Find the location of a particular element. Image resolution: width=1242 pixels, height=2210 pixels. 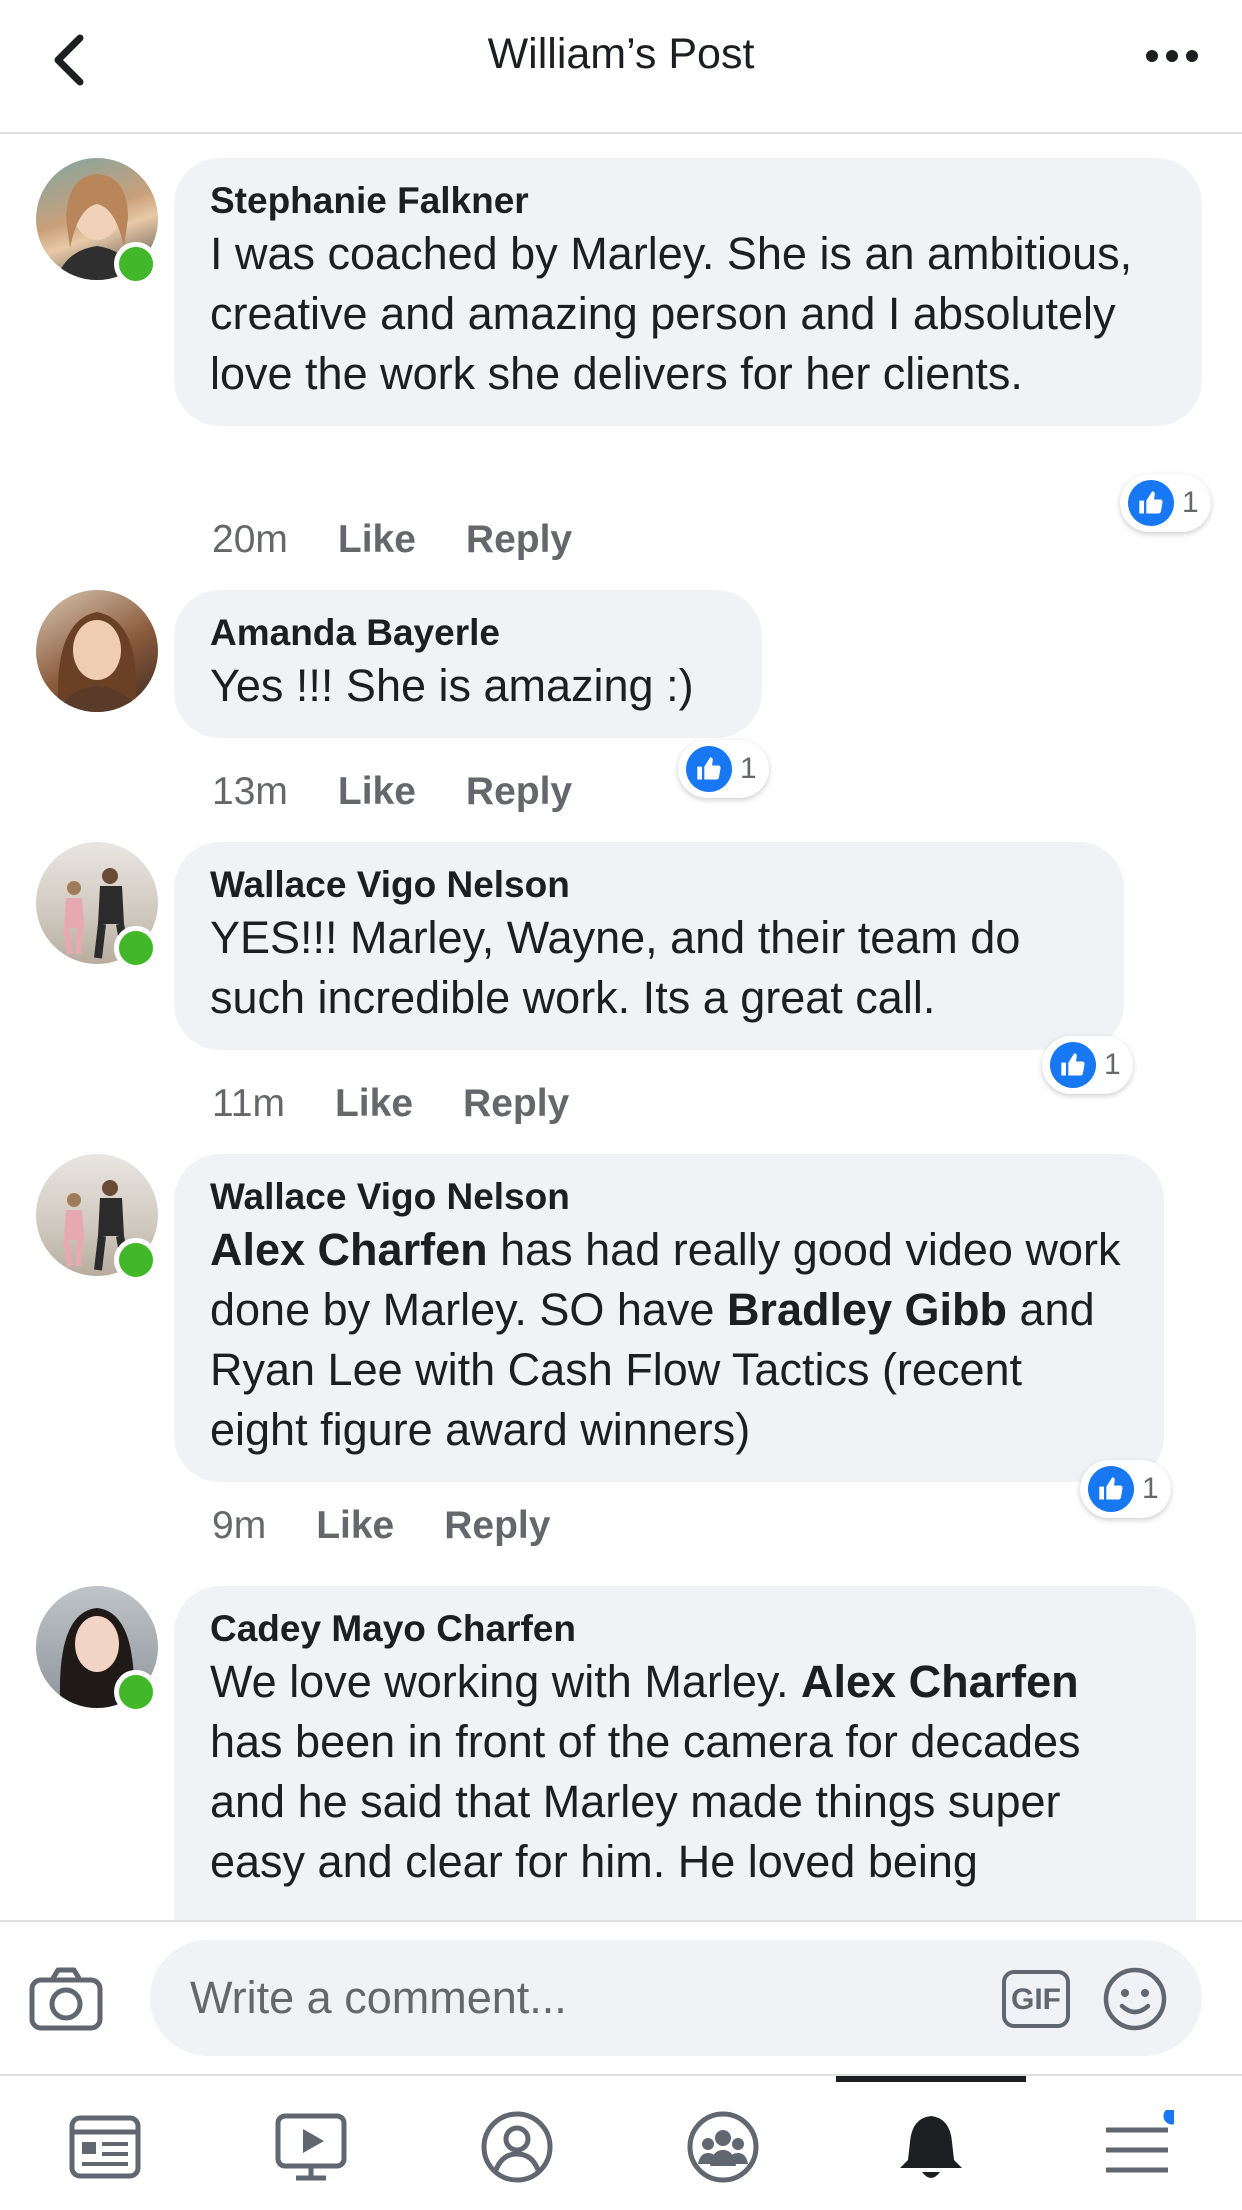

comment-time: 9m is located at coordinates (239, 1525).